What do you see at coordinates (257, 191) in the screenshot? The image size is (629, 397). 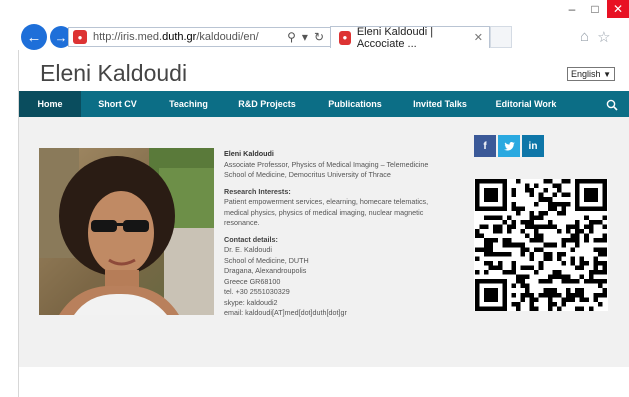 I see `research-interests-heading: Research Interests:` at bounding box center [257, 191].